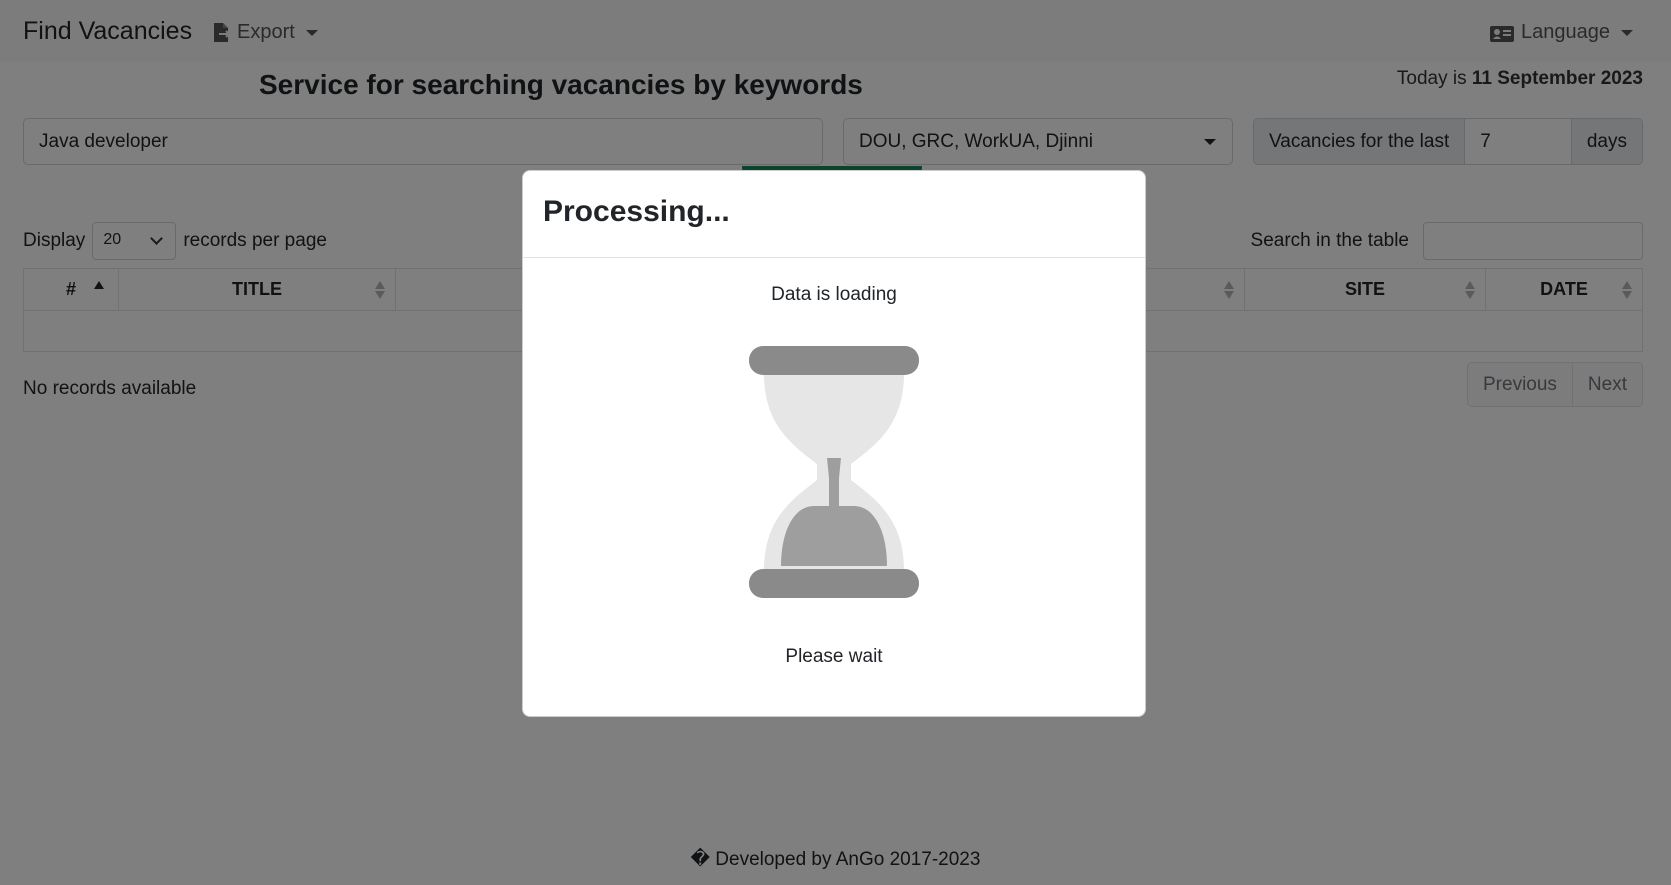 This screenshot has width=1671, height=885. What do you see at coordinates (834, 472) in the screenshot?
I see `hourglass-icon` at bounding box center [834, 472].